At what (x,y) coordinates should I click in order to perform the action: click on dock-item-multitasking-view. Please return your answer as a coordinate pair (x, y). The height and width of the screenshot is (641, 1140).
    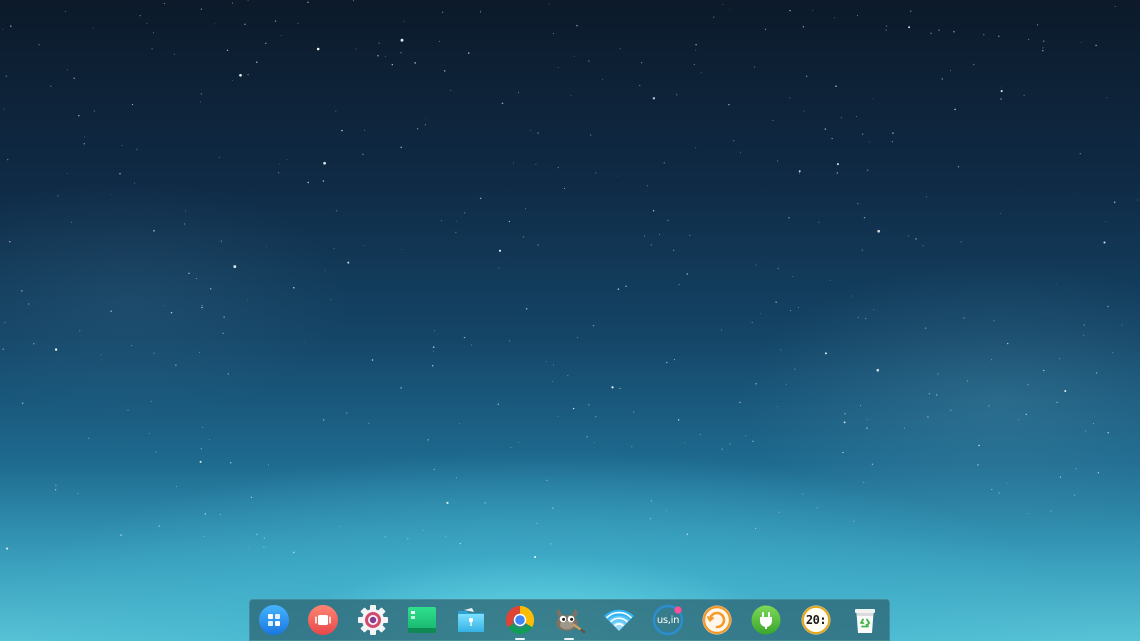
    Looking at the image, I should click on (323, 620).